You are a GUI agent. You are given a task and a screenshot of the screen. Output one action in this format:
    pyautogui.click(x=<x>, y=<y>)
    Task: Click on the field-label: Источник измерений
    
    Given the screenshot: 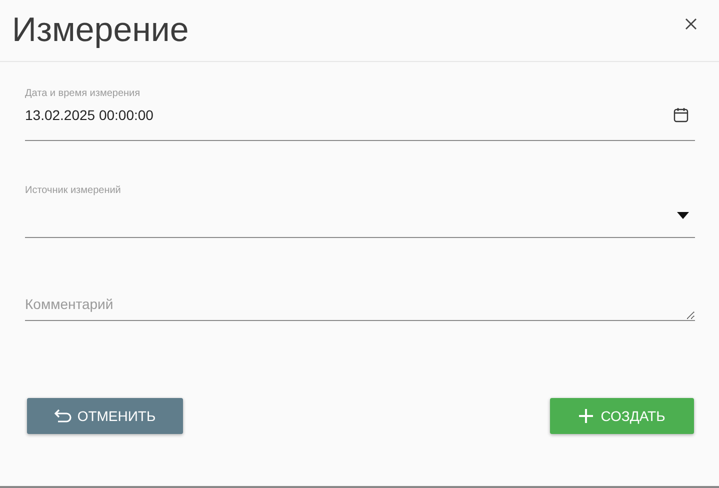 What is the action you would take?
    pyautogui.click(x=73, y=190)
    